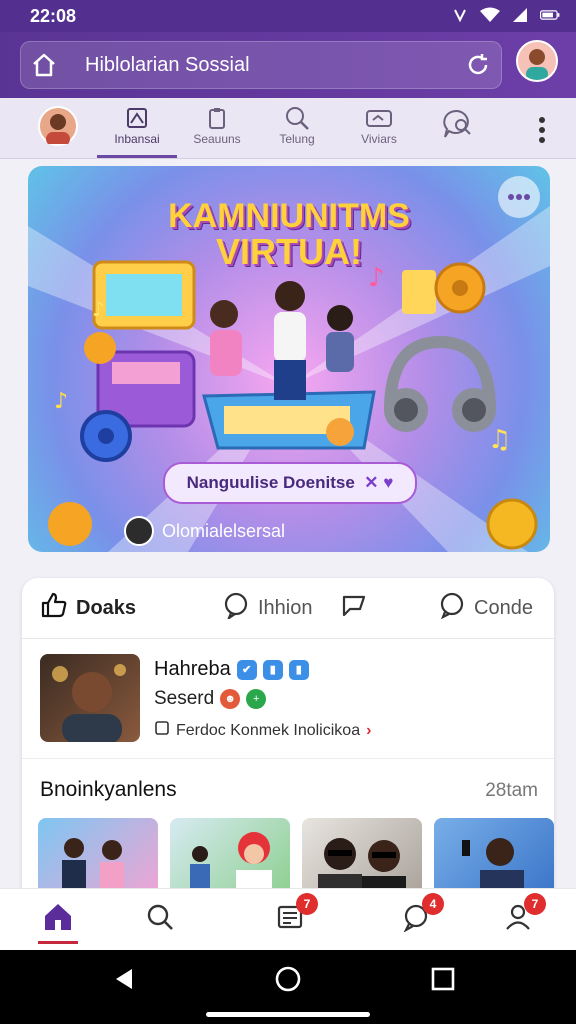 Image resolution: width=576 pixels, height=1024 pixels. I want to click on banner-title-line2: VIRTUA!, so click(289, 251).